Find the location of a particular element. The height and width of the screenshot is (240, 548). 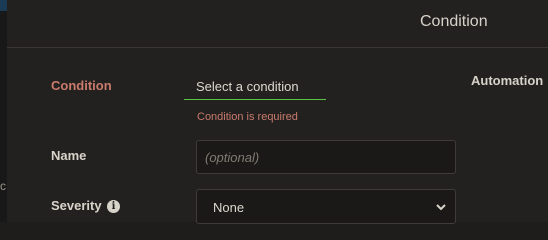

background-window-edge: c is located at coordinates (3, 111).